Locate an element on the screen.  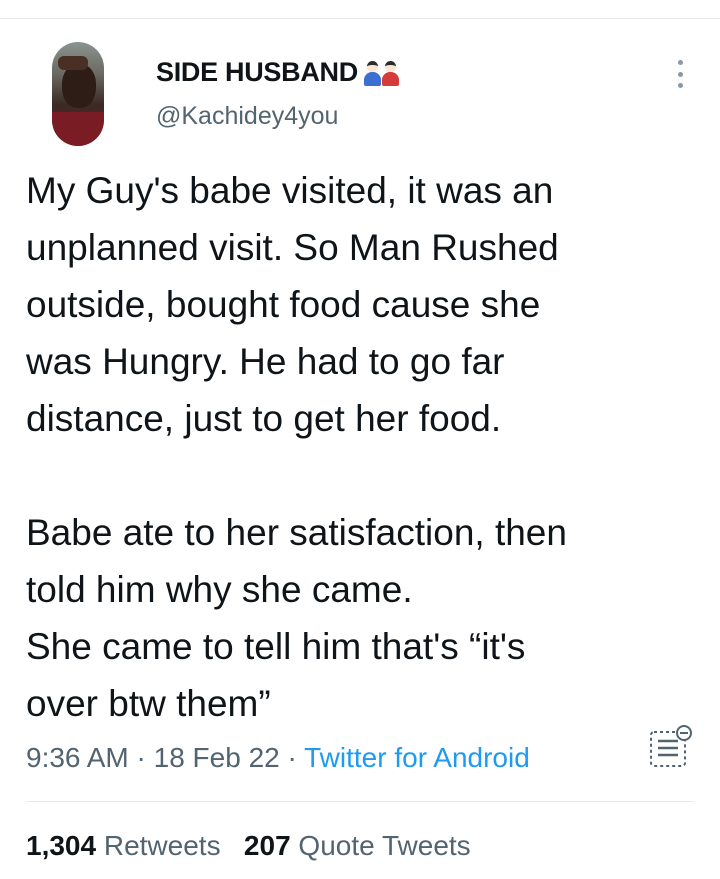
tweet-line: was Hungry. He had to go far is located at coordinates (265, 361).